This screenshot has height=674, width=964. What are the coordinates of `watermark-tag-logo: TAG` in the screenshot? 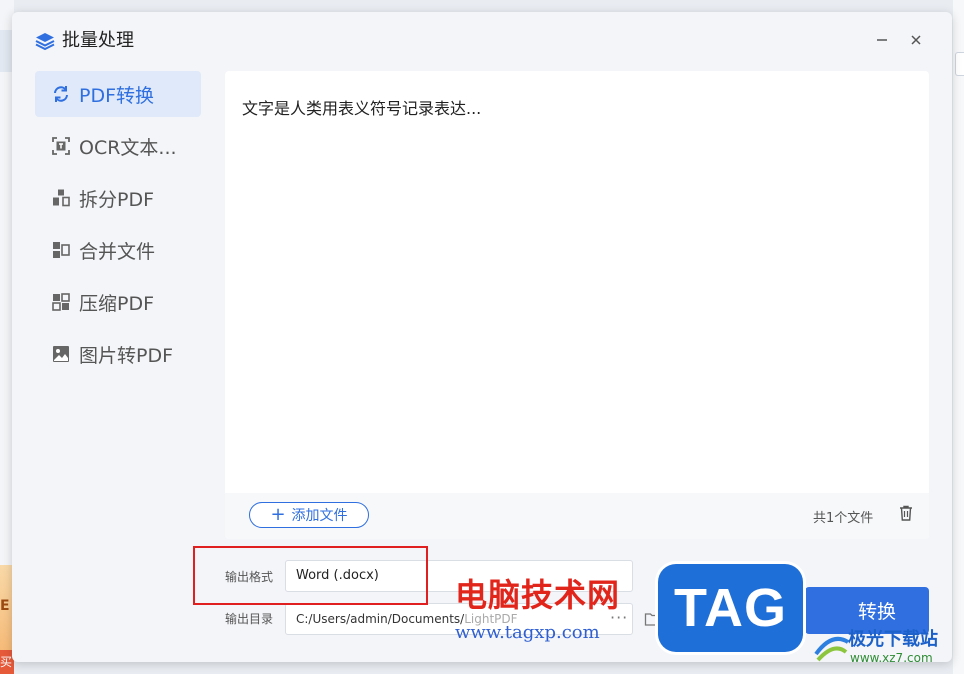 It's located at (730, 608).